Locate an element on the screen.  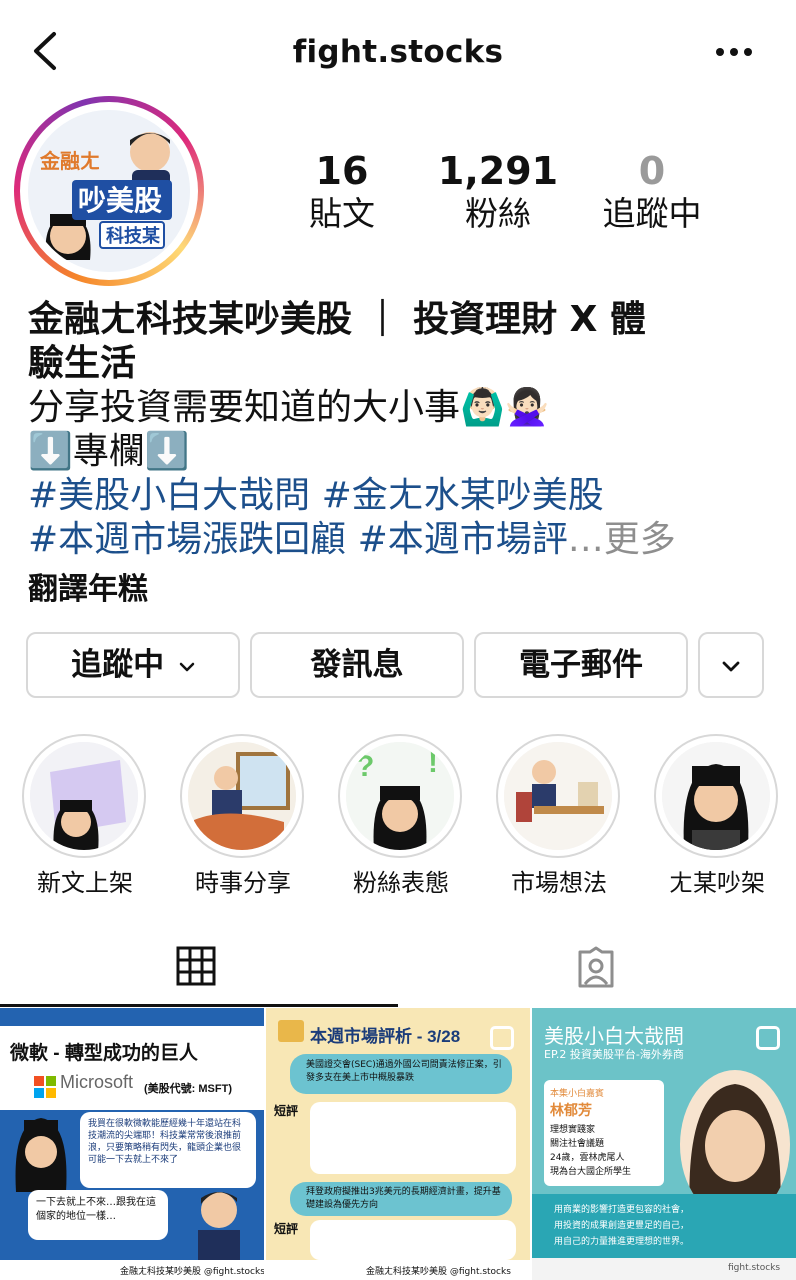
stat-following-label: 追蹤中 is located at coordinates (652, 213).